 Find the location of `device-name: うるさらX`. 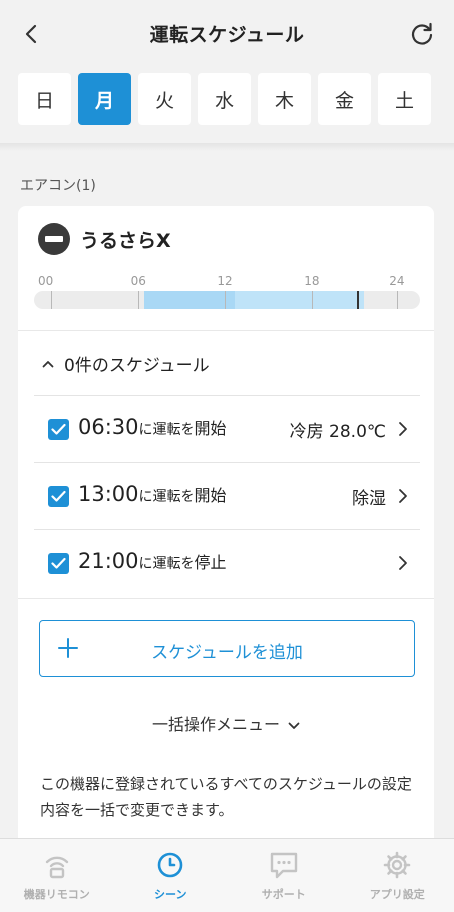

device-name: うるさらX is located at coordinates (125, 241).